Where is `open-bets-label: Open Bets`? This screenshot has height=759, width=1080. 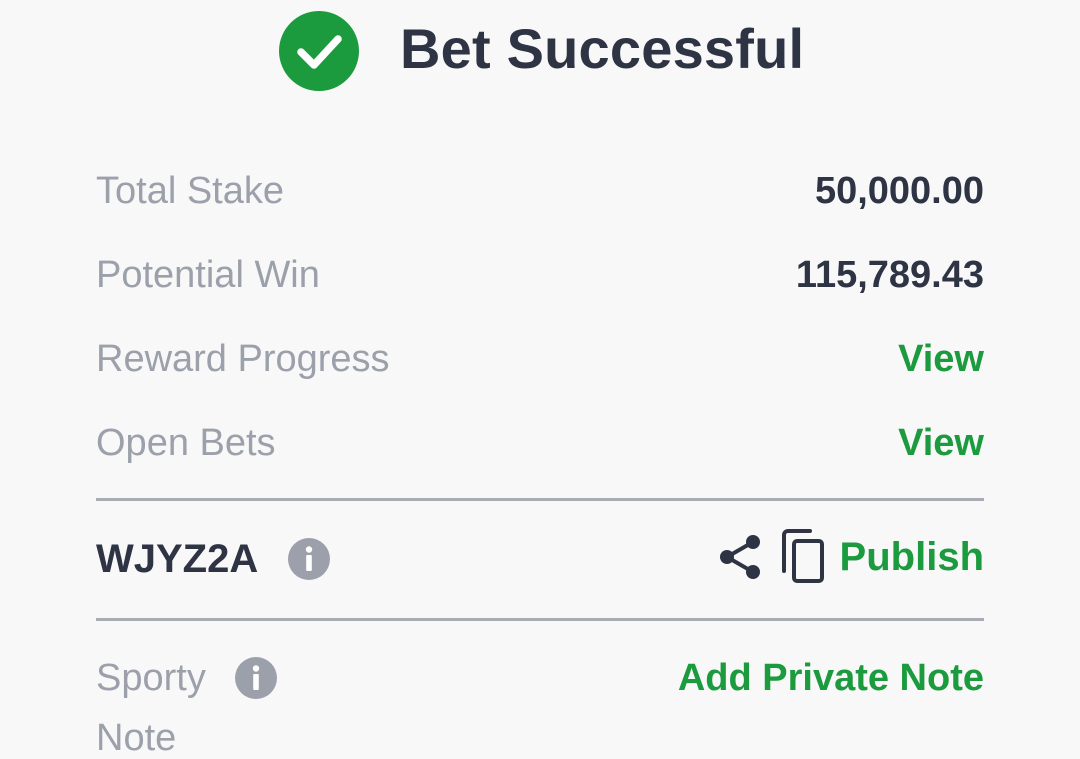 open-bets-label: Open Bets is located at coordinates (186, 443).